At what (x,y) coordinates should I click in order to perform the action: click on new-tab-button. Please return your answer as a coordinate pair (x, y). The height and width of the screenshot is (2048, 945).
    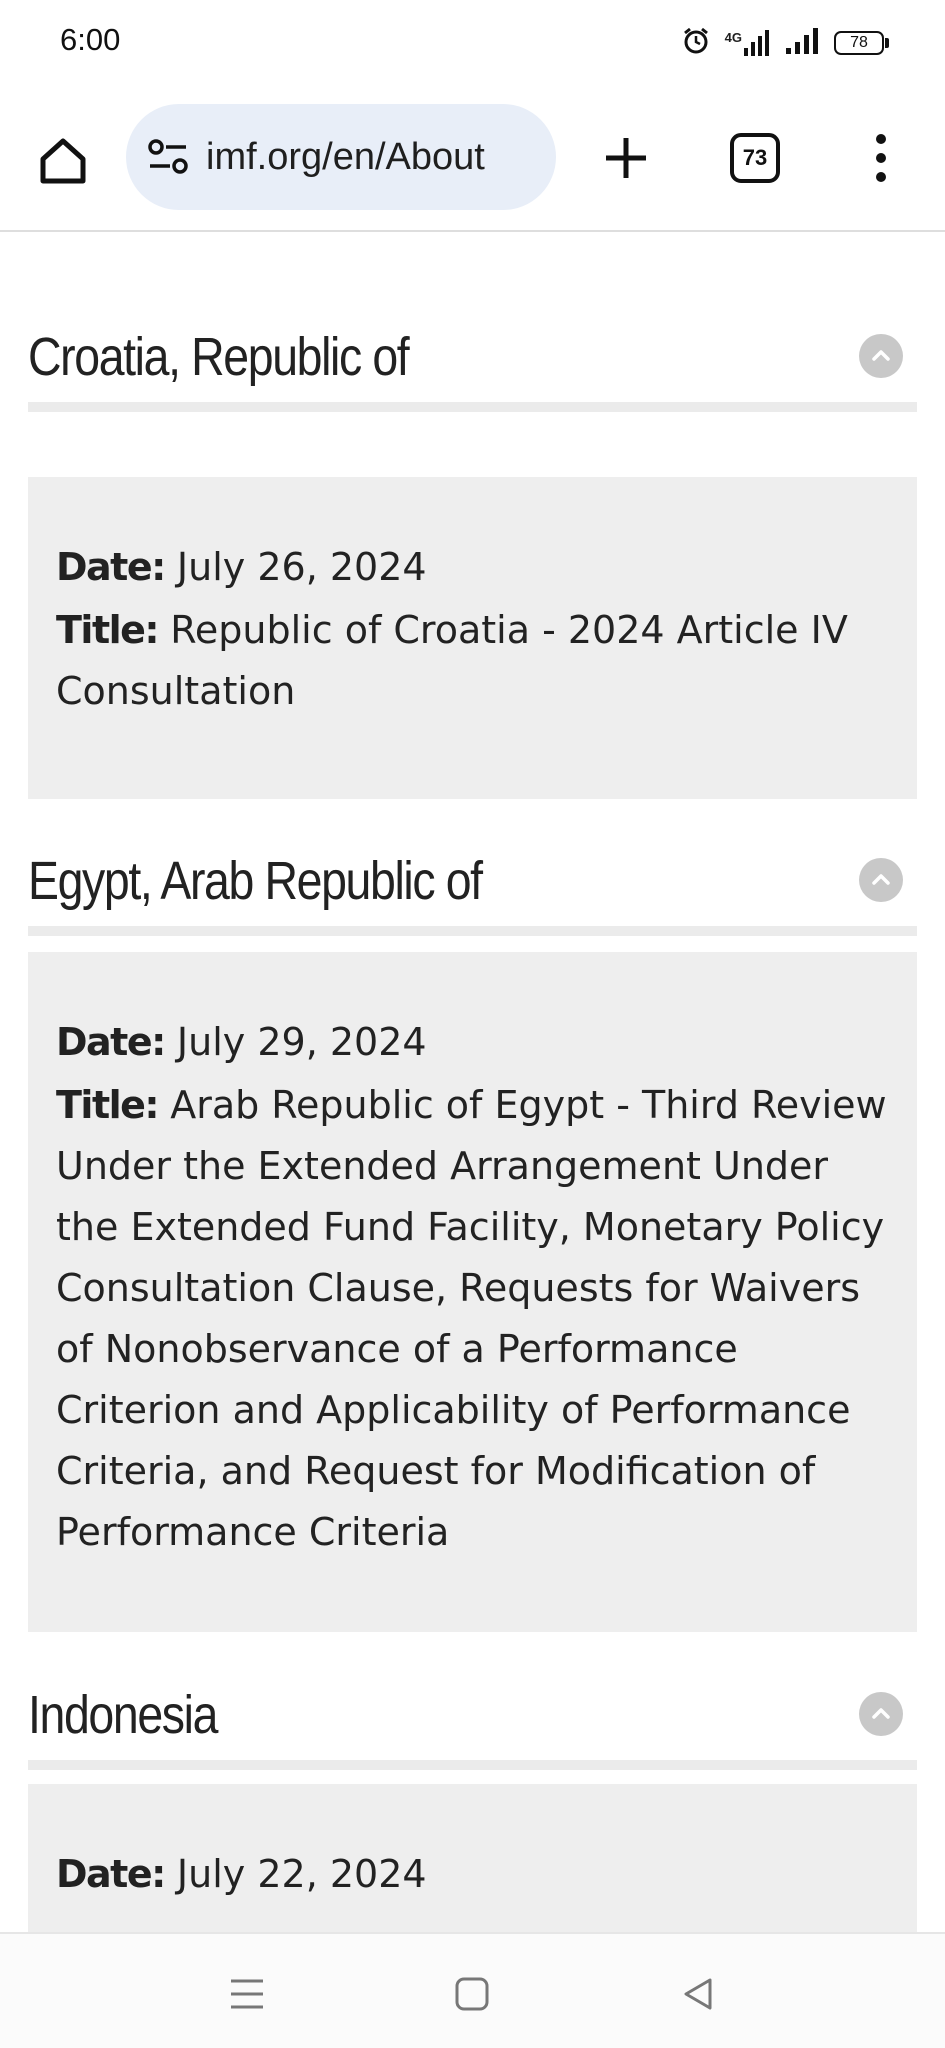
    Looking at the image, I should click on (626, 158).